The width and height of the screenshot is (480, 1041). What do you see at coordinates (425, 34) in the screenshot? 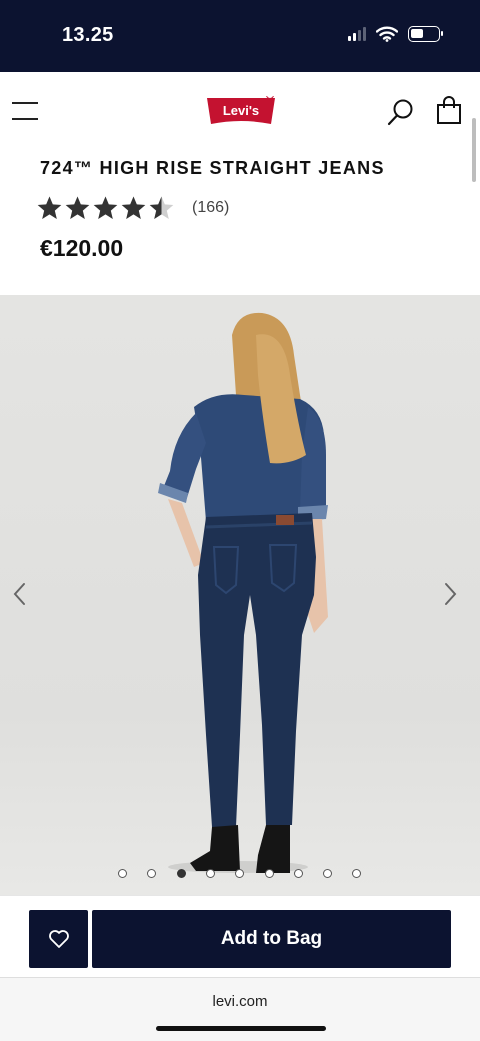
I see `battery-icon` at bounding box center [425, 34].